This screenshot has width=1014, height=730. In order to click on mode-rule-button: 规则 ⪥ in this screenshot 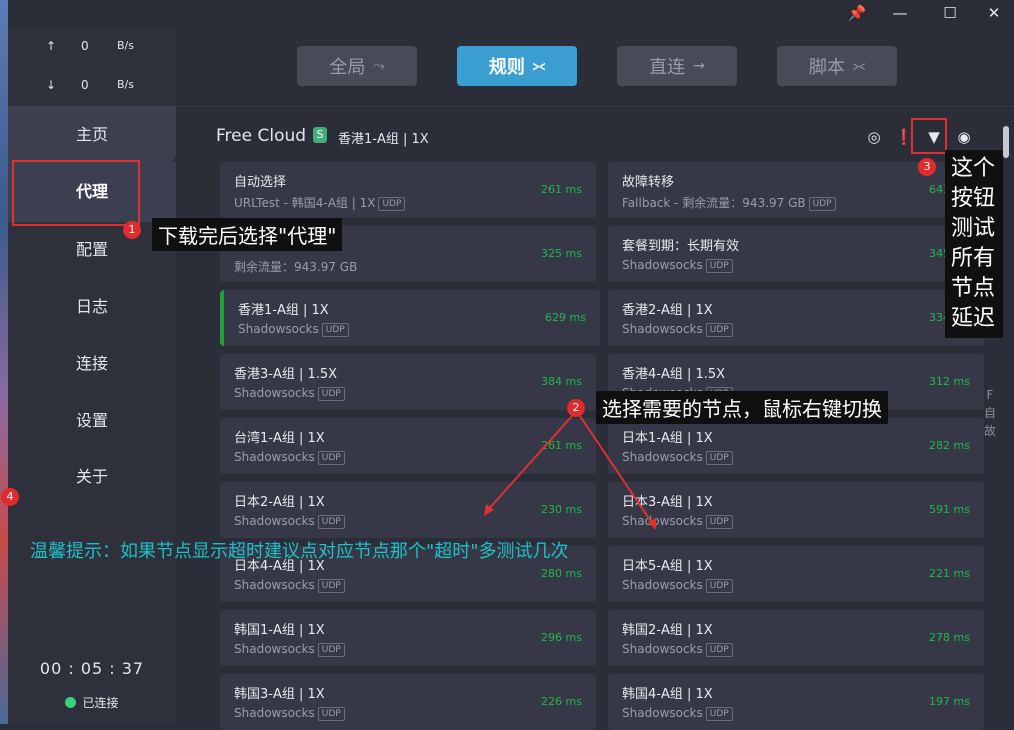, I will do `click(517, 66)`.